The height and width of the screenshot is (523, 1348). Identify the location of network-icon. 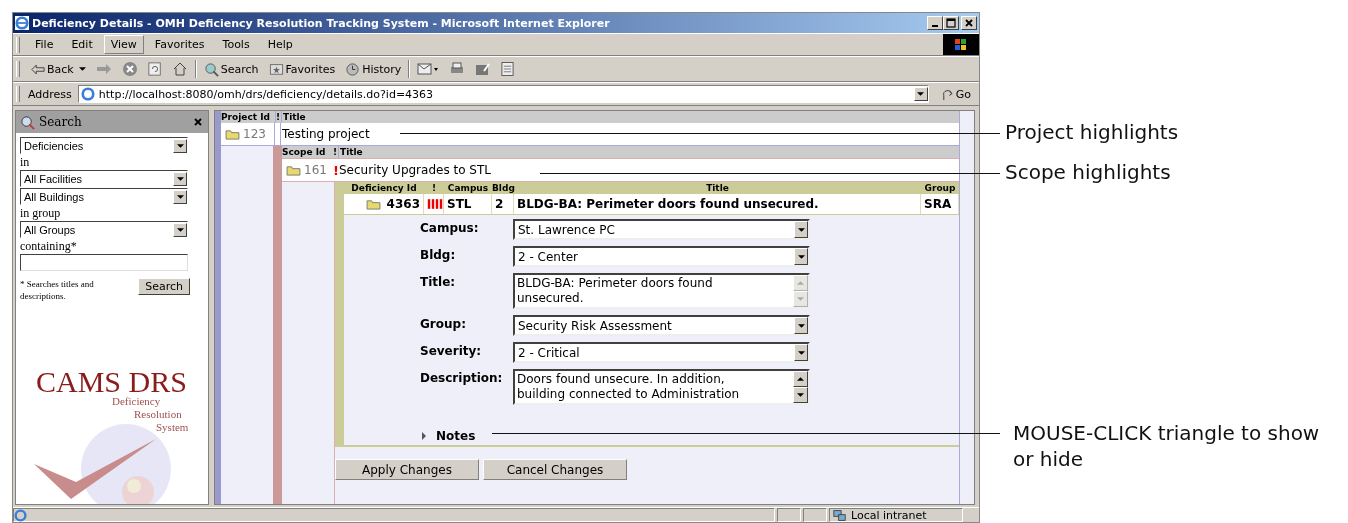
(839, 515).